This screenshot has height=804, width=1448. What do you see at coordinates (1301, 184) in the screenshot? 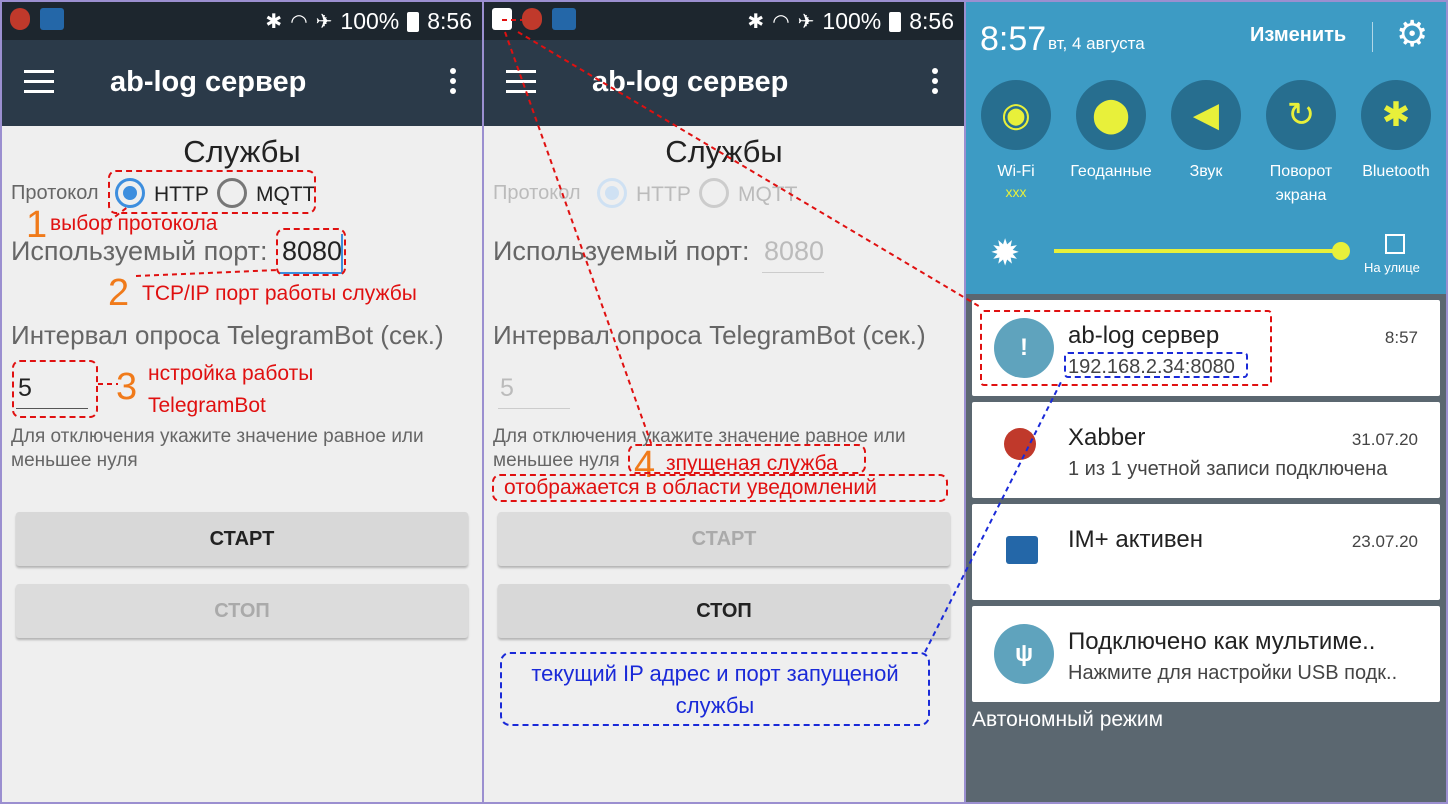
I see `tile-rotate-label: Поворот экрана` at bounding box center [1301, 184].